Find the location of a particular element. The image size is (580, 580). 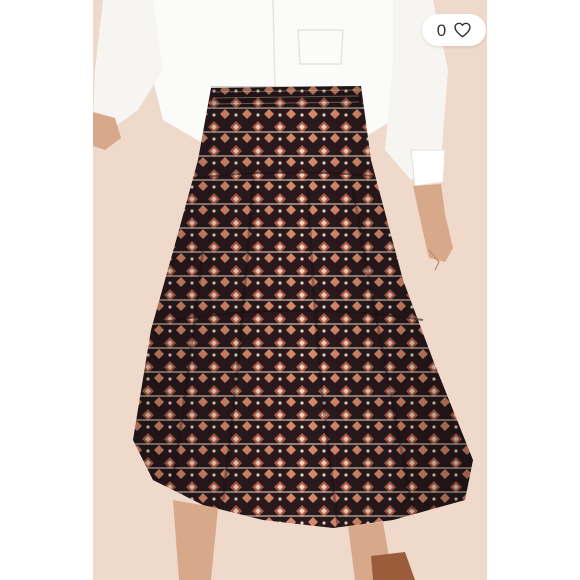

like-button: 0 is located at coordinates (454, 30).